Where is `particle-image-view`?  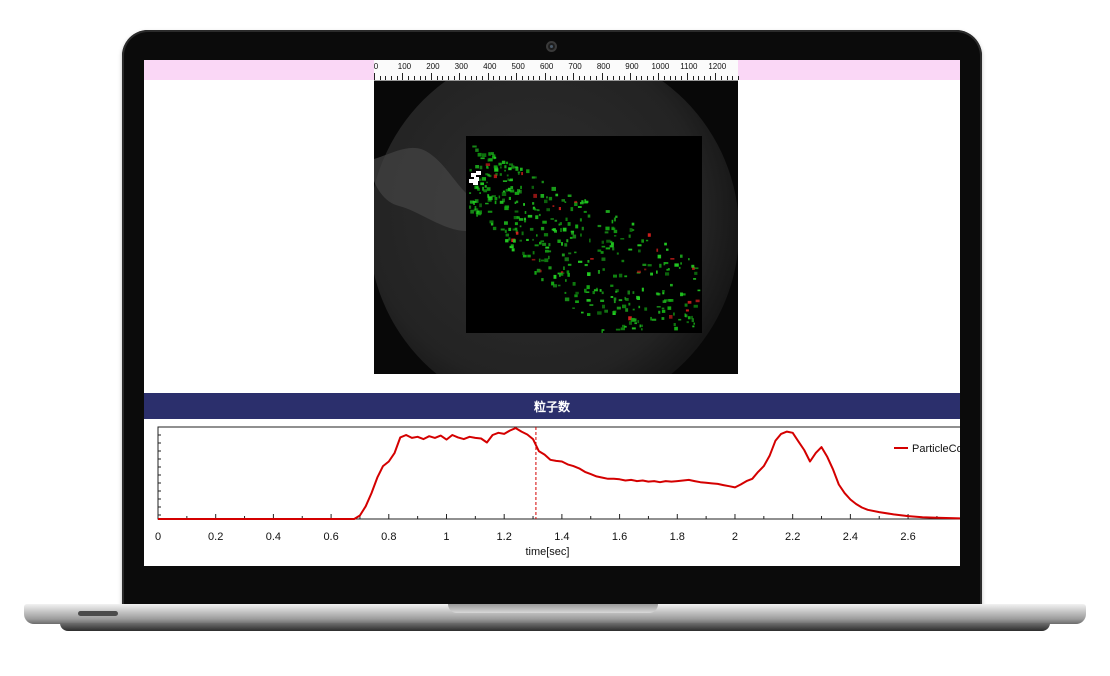
particle-image-view is located at coordinates (556, 227).